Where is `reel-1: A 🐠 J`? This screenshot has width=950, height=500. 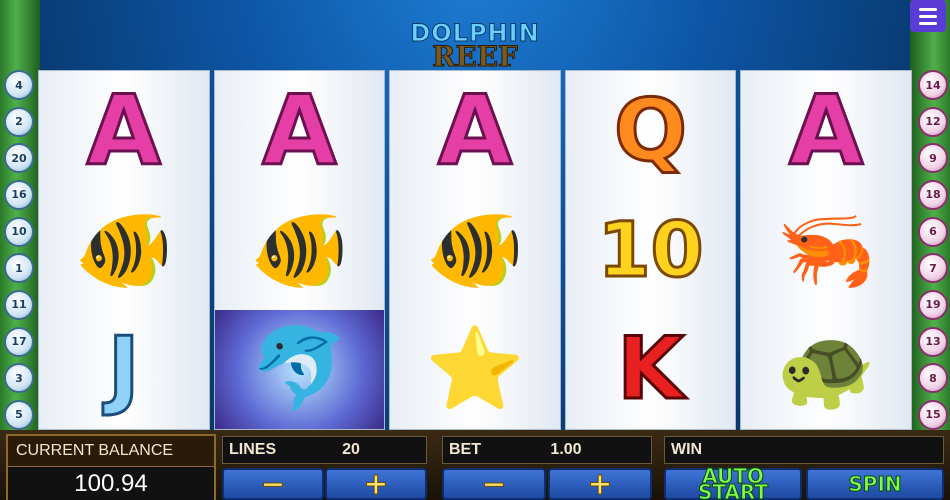
reel-1: A 🐠 J is located at coordinates (124, 250).